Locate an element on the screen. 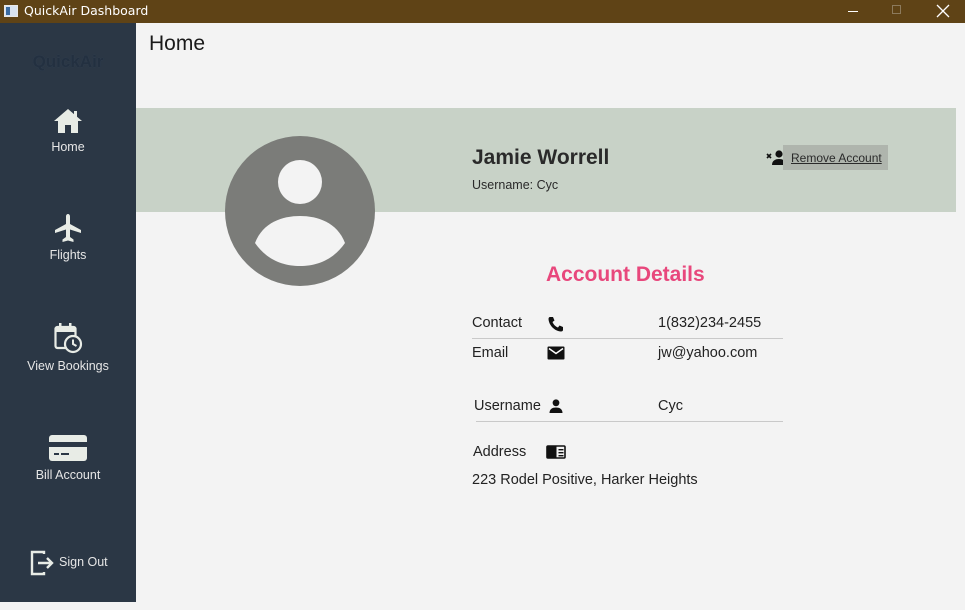  brand-logo: QuickAir is located at coordinates (68, 61).